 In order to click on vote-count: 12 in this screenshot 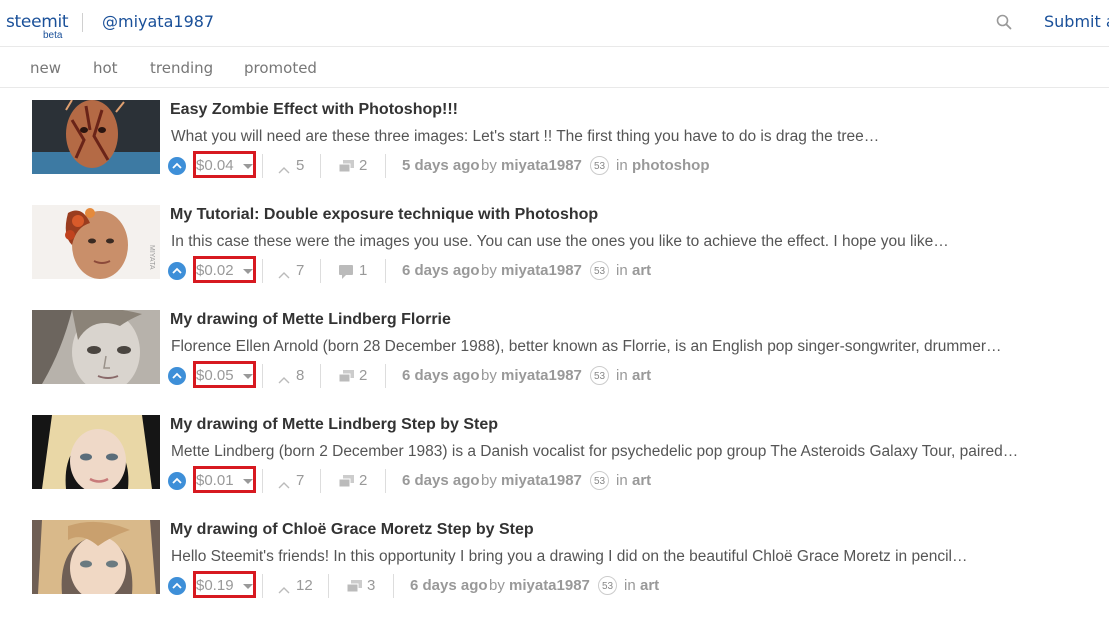, I will do `click(304, 585)`.